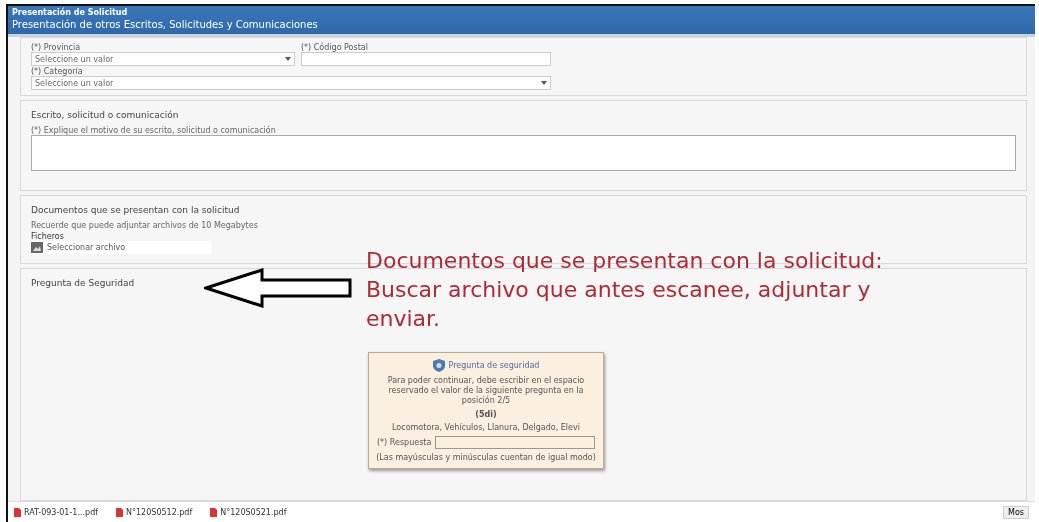  Describe the element at coordinates (523, 153) in the screenshot. I see `text-area` at that location.